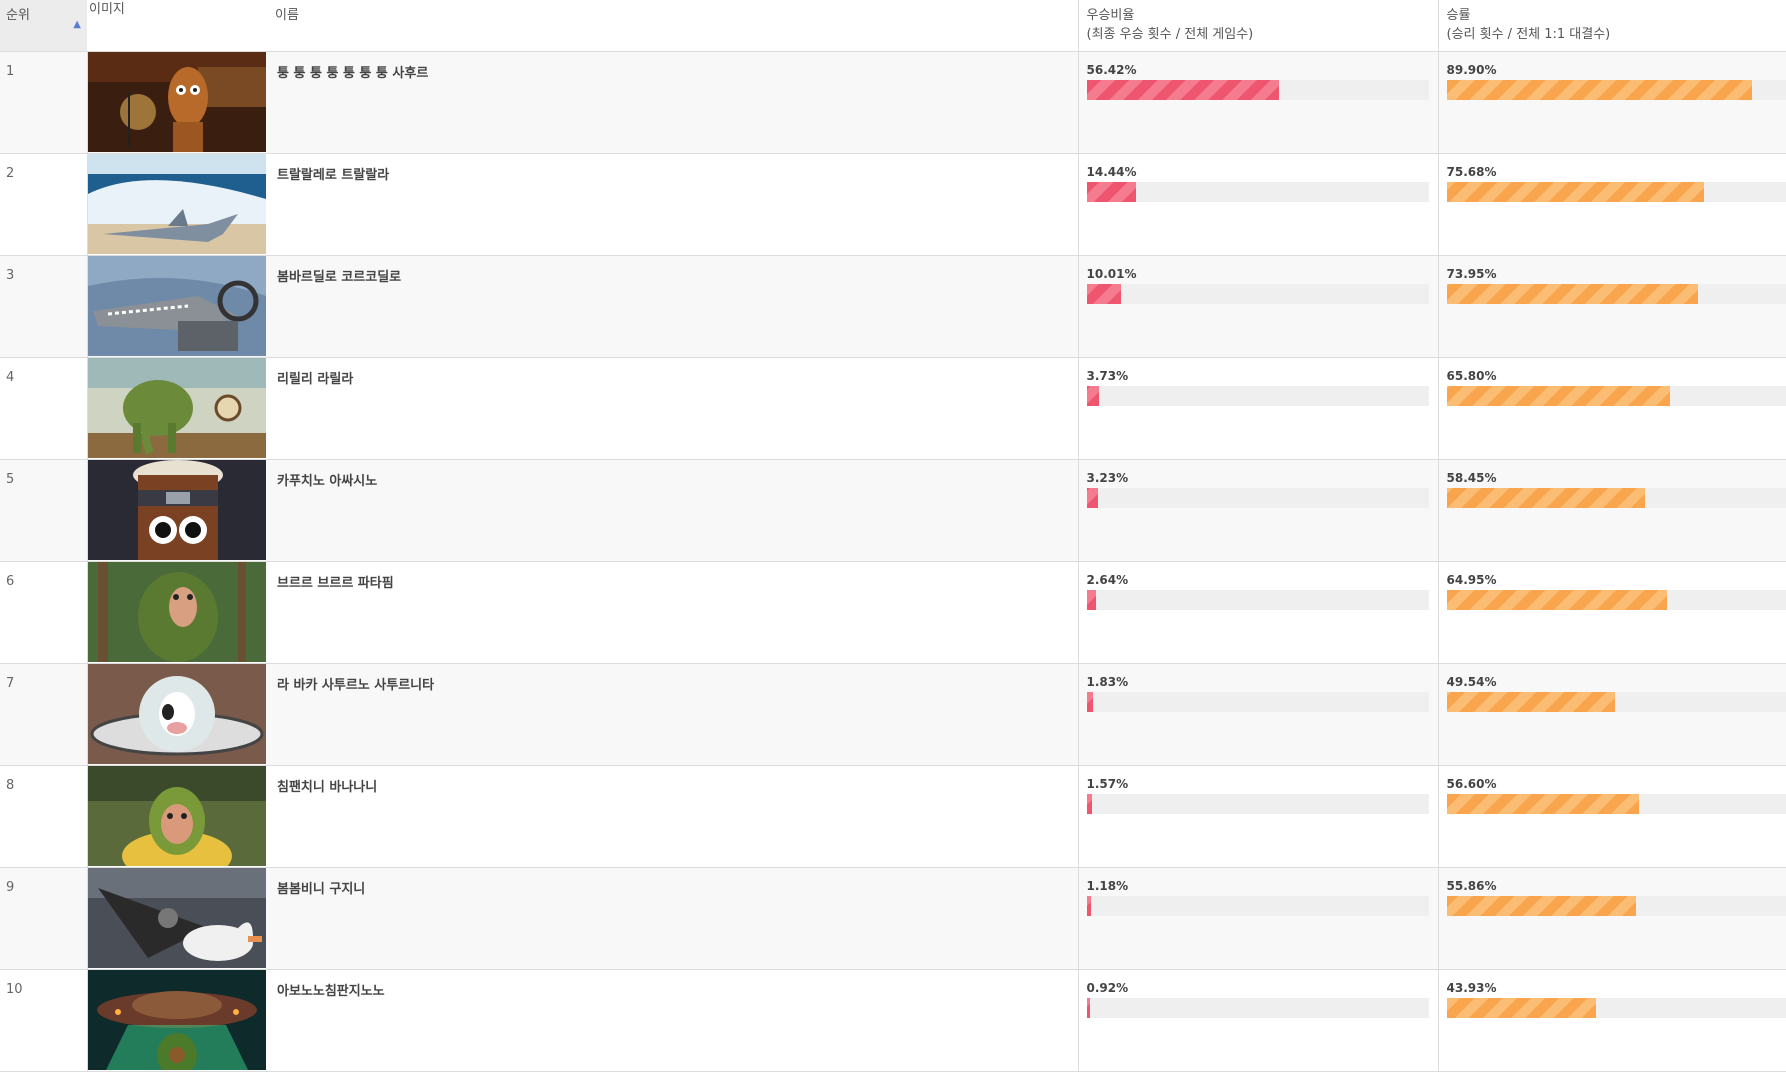 Image resolution: width=1786 pixels, height=1072 pixels. Describe the element at coordinates (1612, 612) in the screenshot. I see `win-rate-cell: 64.95%` at that location.